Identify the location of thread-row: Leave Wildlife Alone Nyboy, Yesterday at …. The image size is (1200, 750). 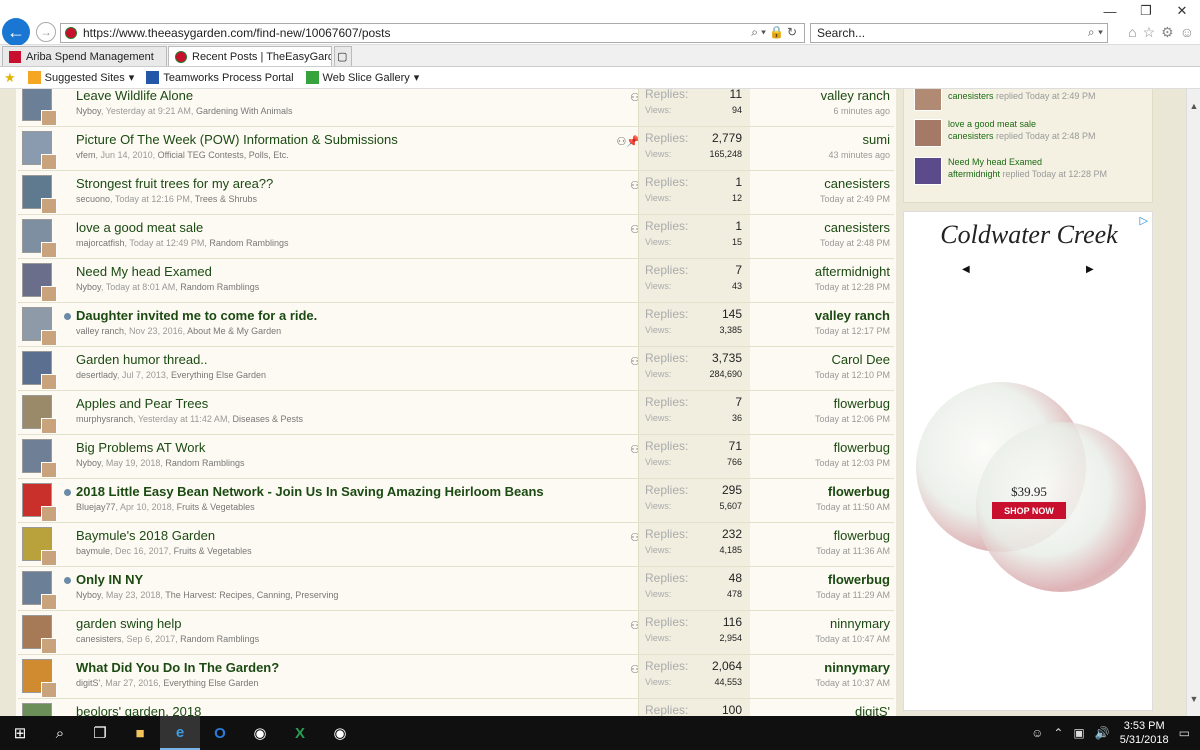
(456, 108).